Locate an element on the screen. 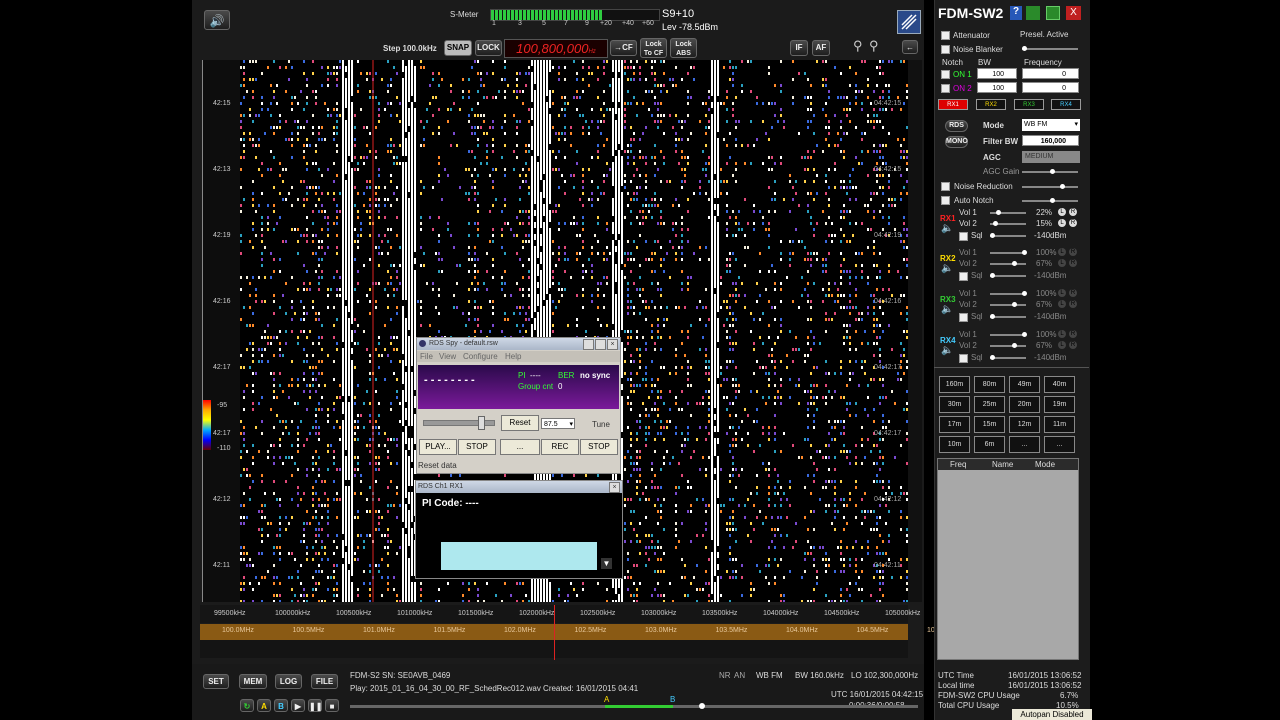 This screenshot has height=720, width=1280. af-button: AF is located at coordinates (821, 48).